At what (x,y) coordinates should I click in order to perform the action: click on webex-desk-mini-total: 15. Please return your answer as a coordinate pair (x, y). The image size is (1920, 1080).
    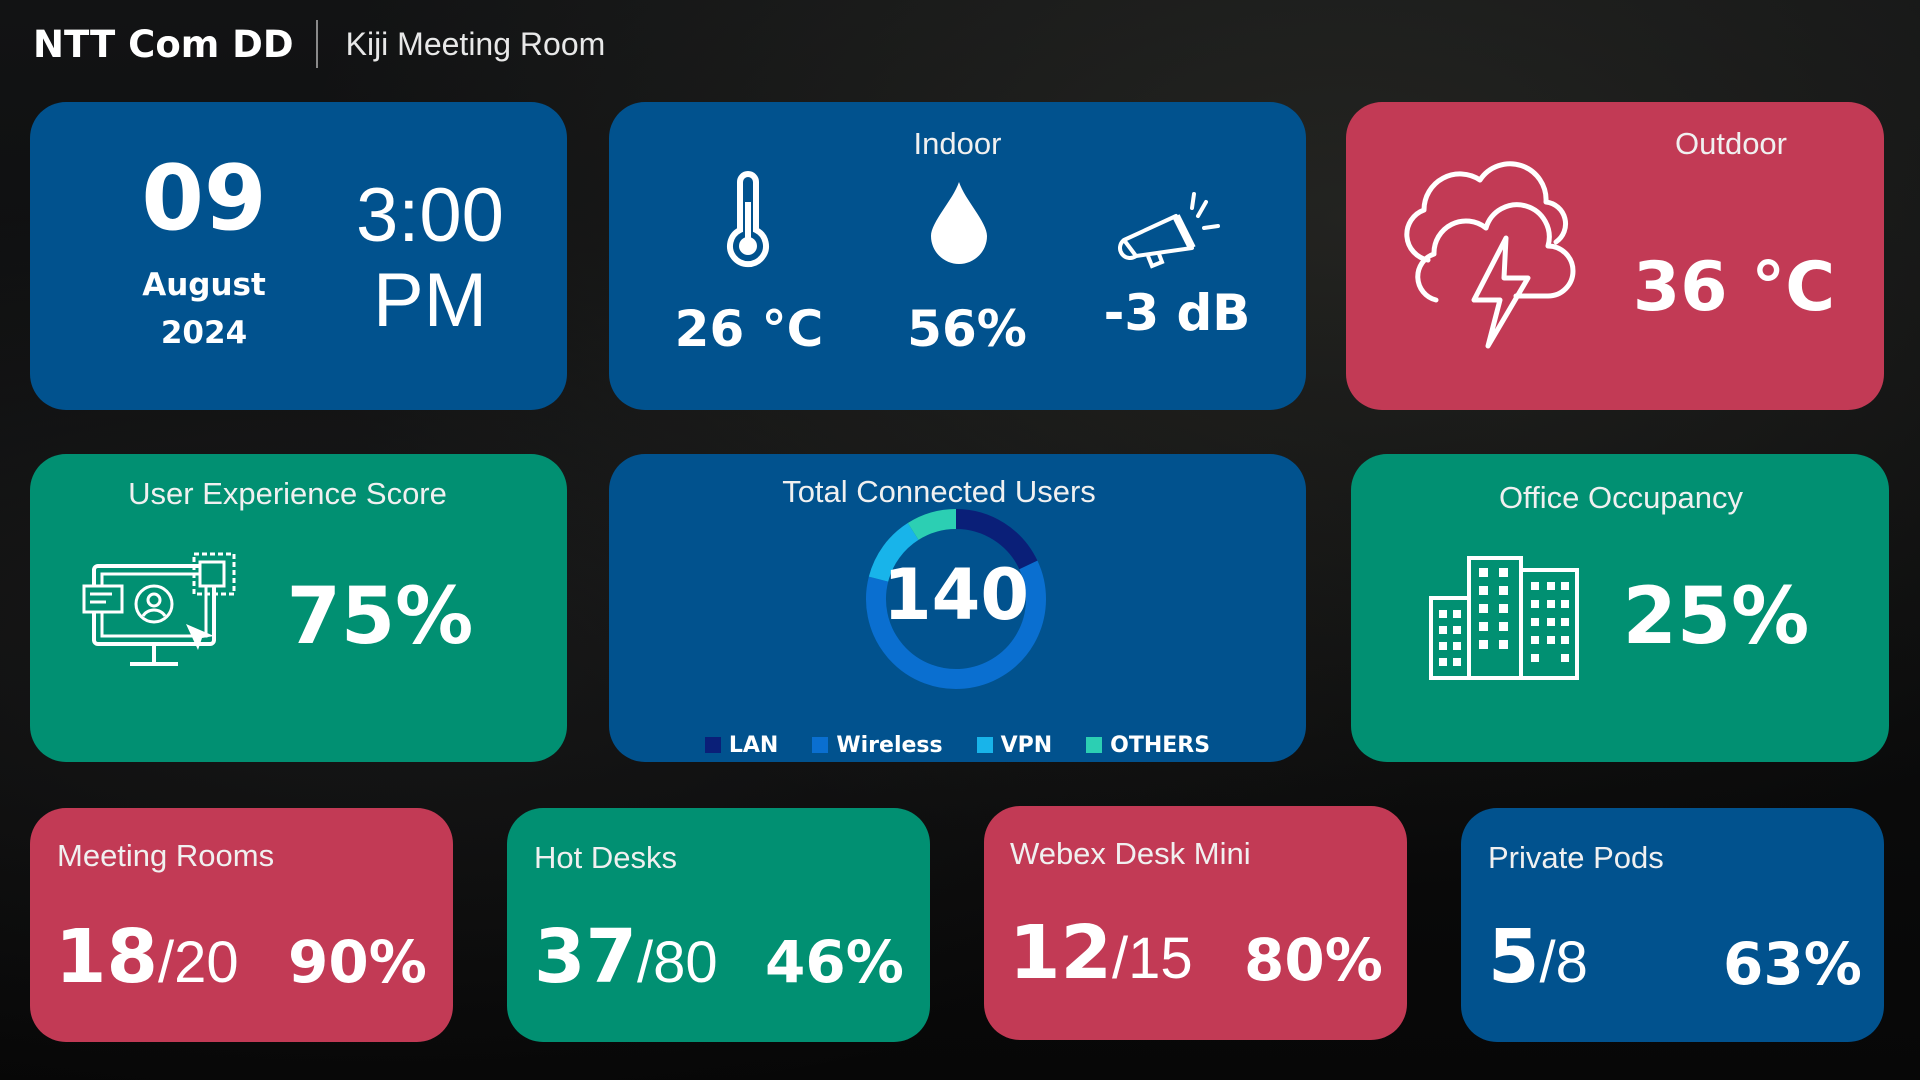
    Looking at the image, I should click on (1160, 958).